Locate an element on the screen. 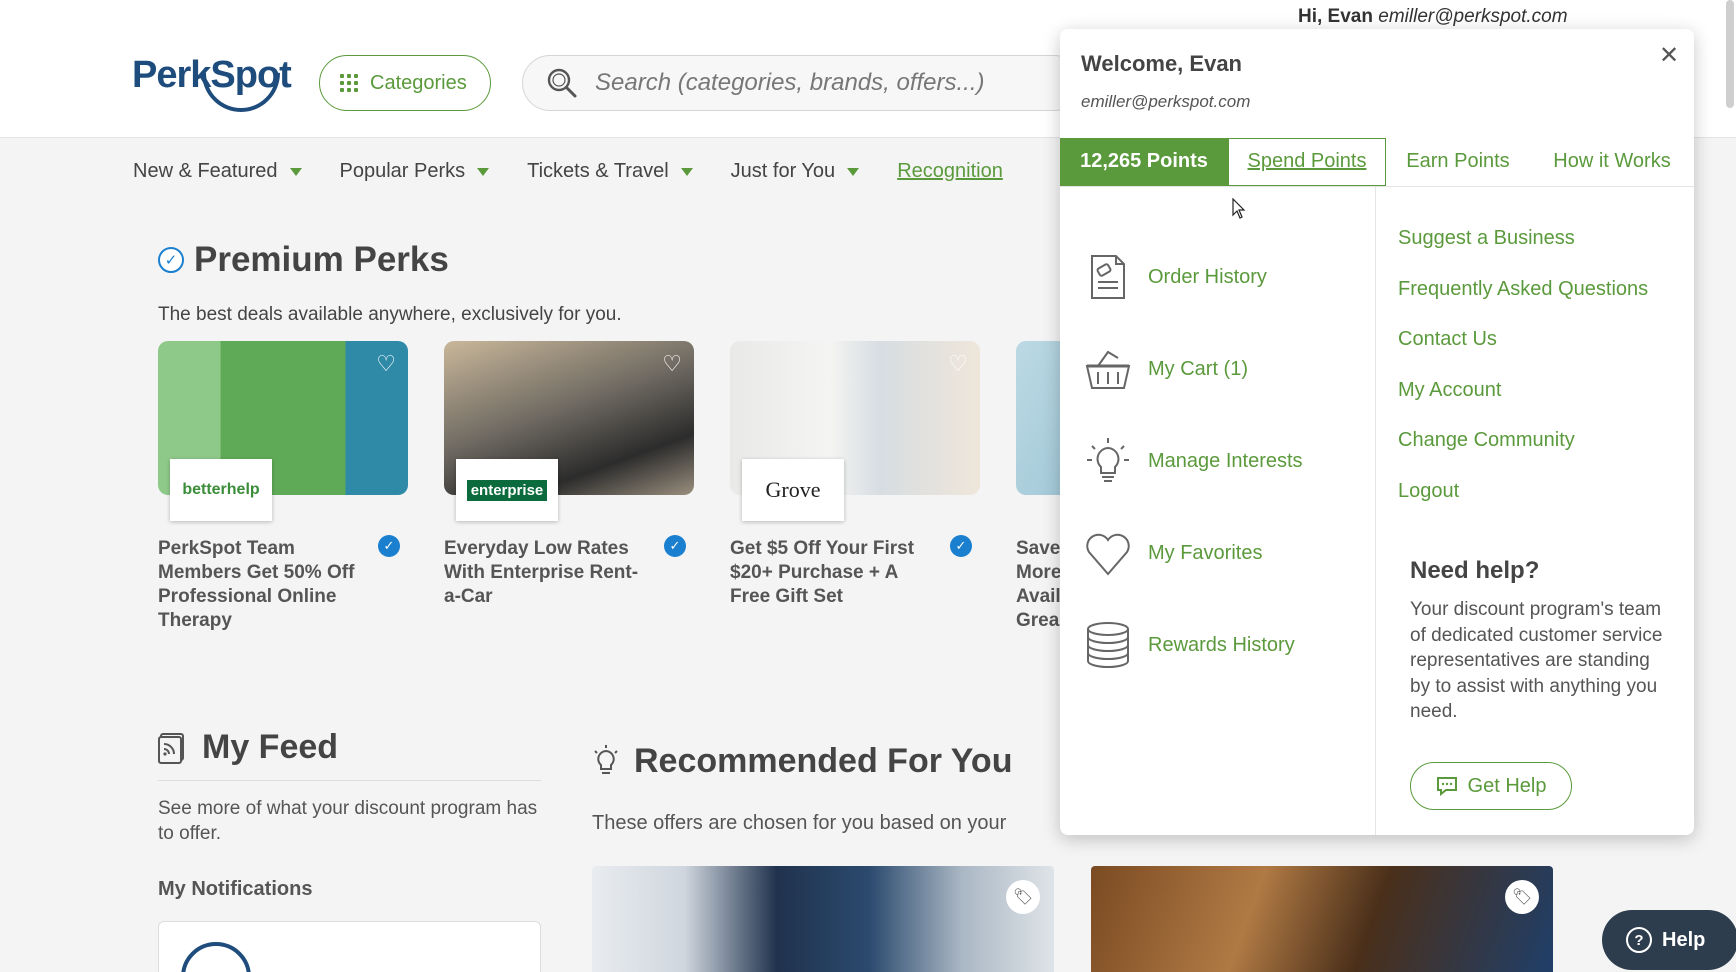 The width and height of the screenshot is (1736, 972). menu-manage-interests: Manage Interests is located at coordinates (1193, 461).